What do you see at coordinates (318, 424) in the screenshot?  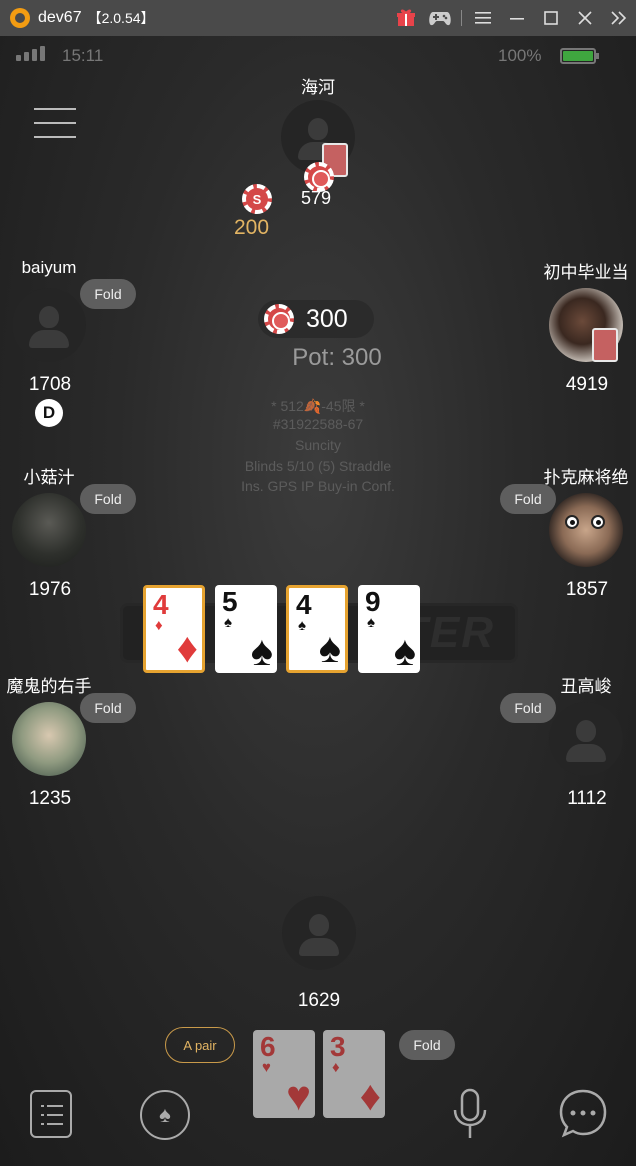 I see `table-id: #31922588-67` at bounding box center [318, 424].